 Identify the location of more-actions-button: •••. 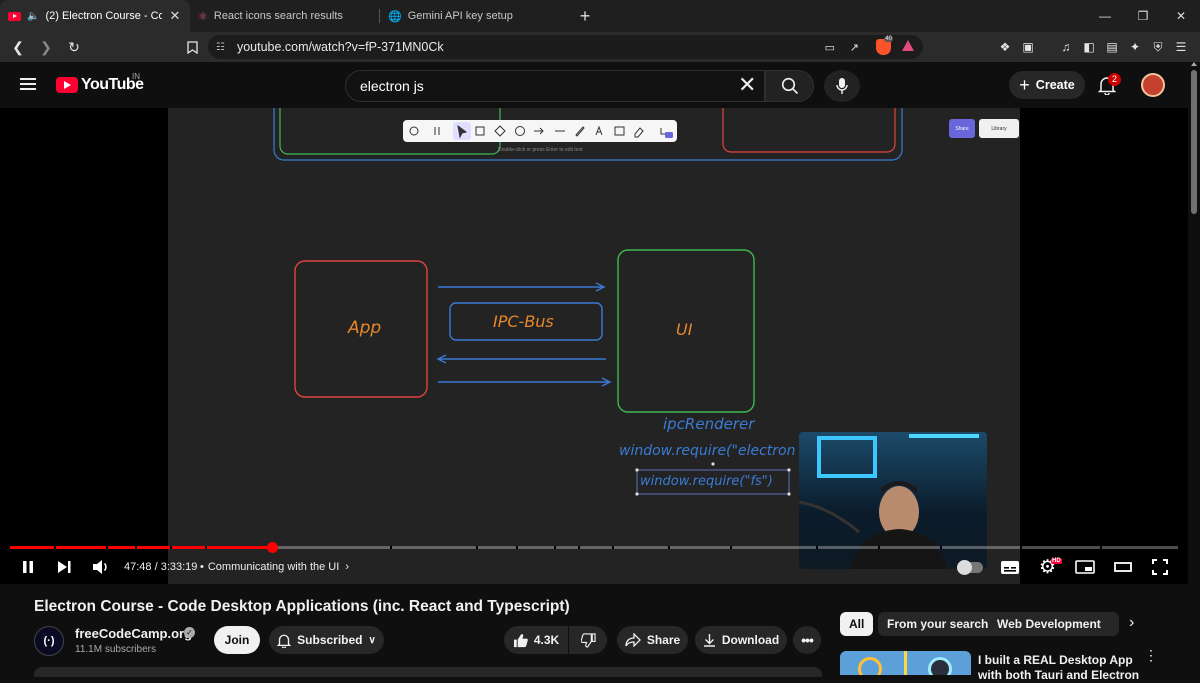
(807, 640).